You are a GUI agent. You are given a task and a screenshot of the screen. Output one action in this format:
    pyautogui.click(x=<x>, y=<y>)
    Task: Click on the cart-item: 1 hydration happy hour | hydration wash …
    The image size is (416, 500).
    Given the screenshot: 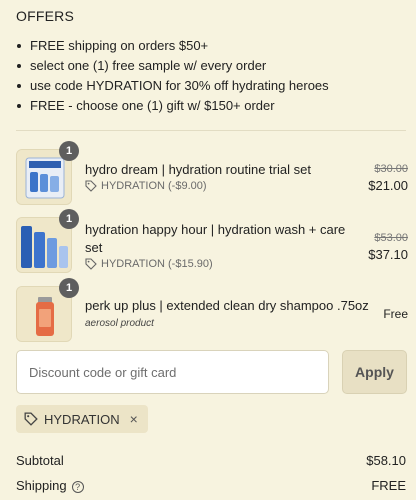 What is the action you would take?
    pyautogui.click(x=212, y=242)
    